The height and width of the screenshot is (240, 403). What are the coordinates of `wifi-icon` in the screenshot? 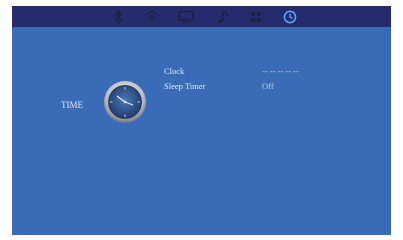 It's located at (152, 16).